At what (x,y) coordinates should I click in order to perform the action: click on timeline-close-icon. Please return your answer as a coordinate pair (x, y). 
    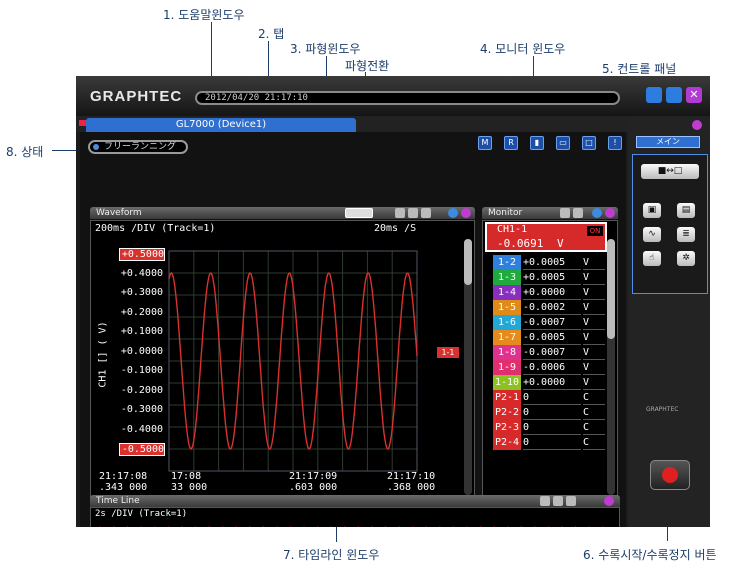
    Looking at the image, I should click on (609, 501).